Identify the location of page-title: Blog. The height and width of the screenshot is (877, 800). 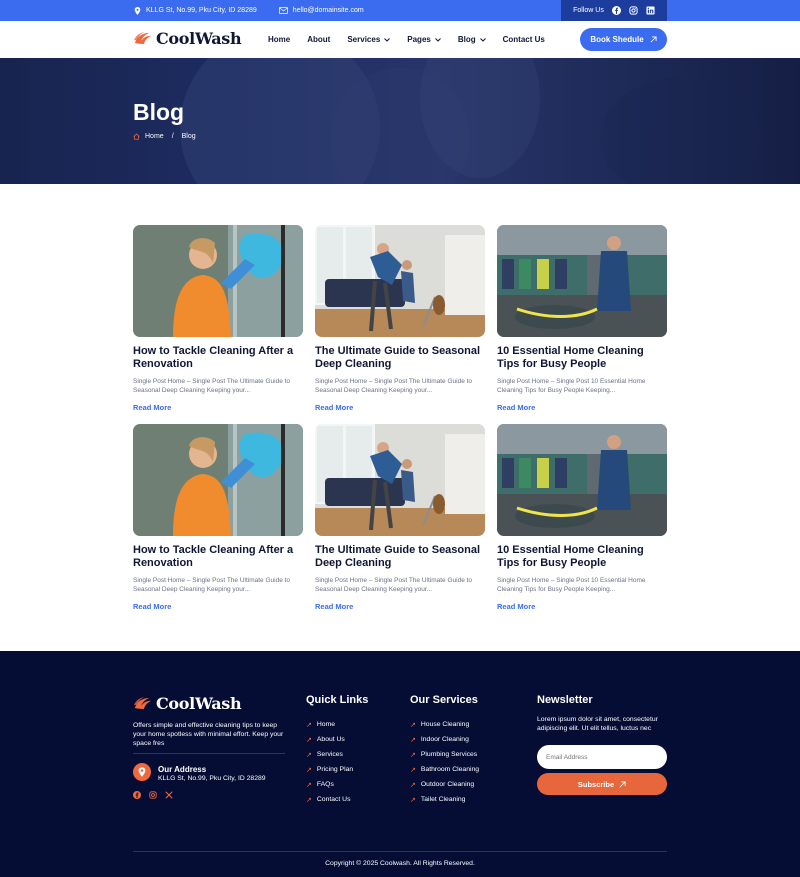
(159, 112).